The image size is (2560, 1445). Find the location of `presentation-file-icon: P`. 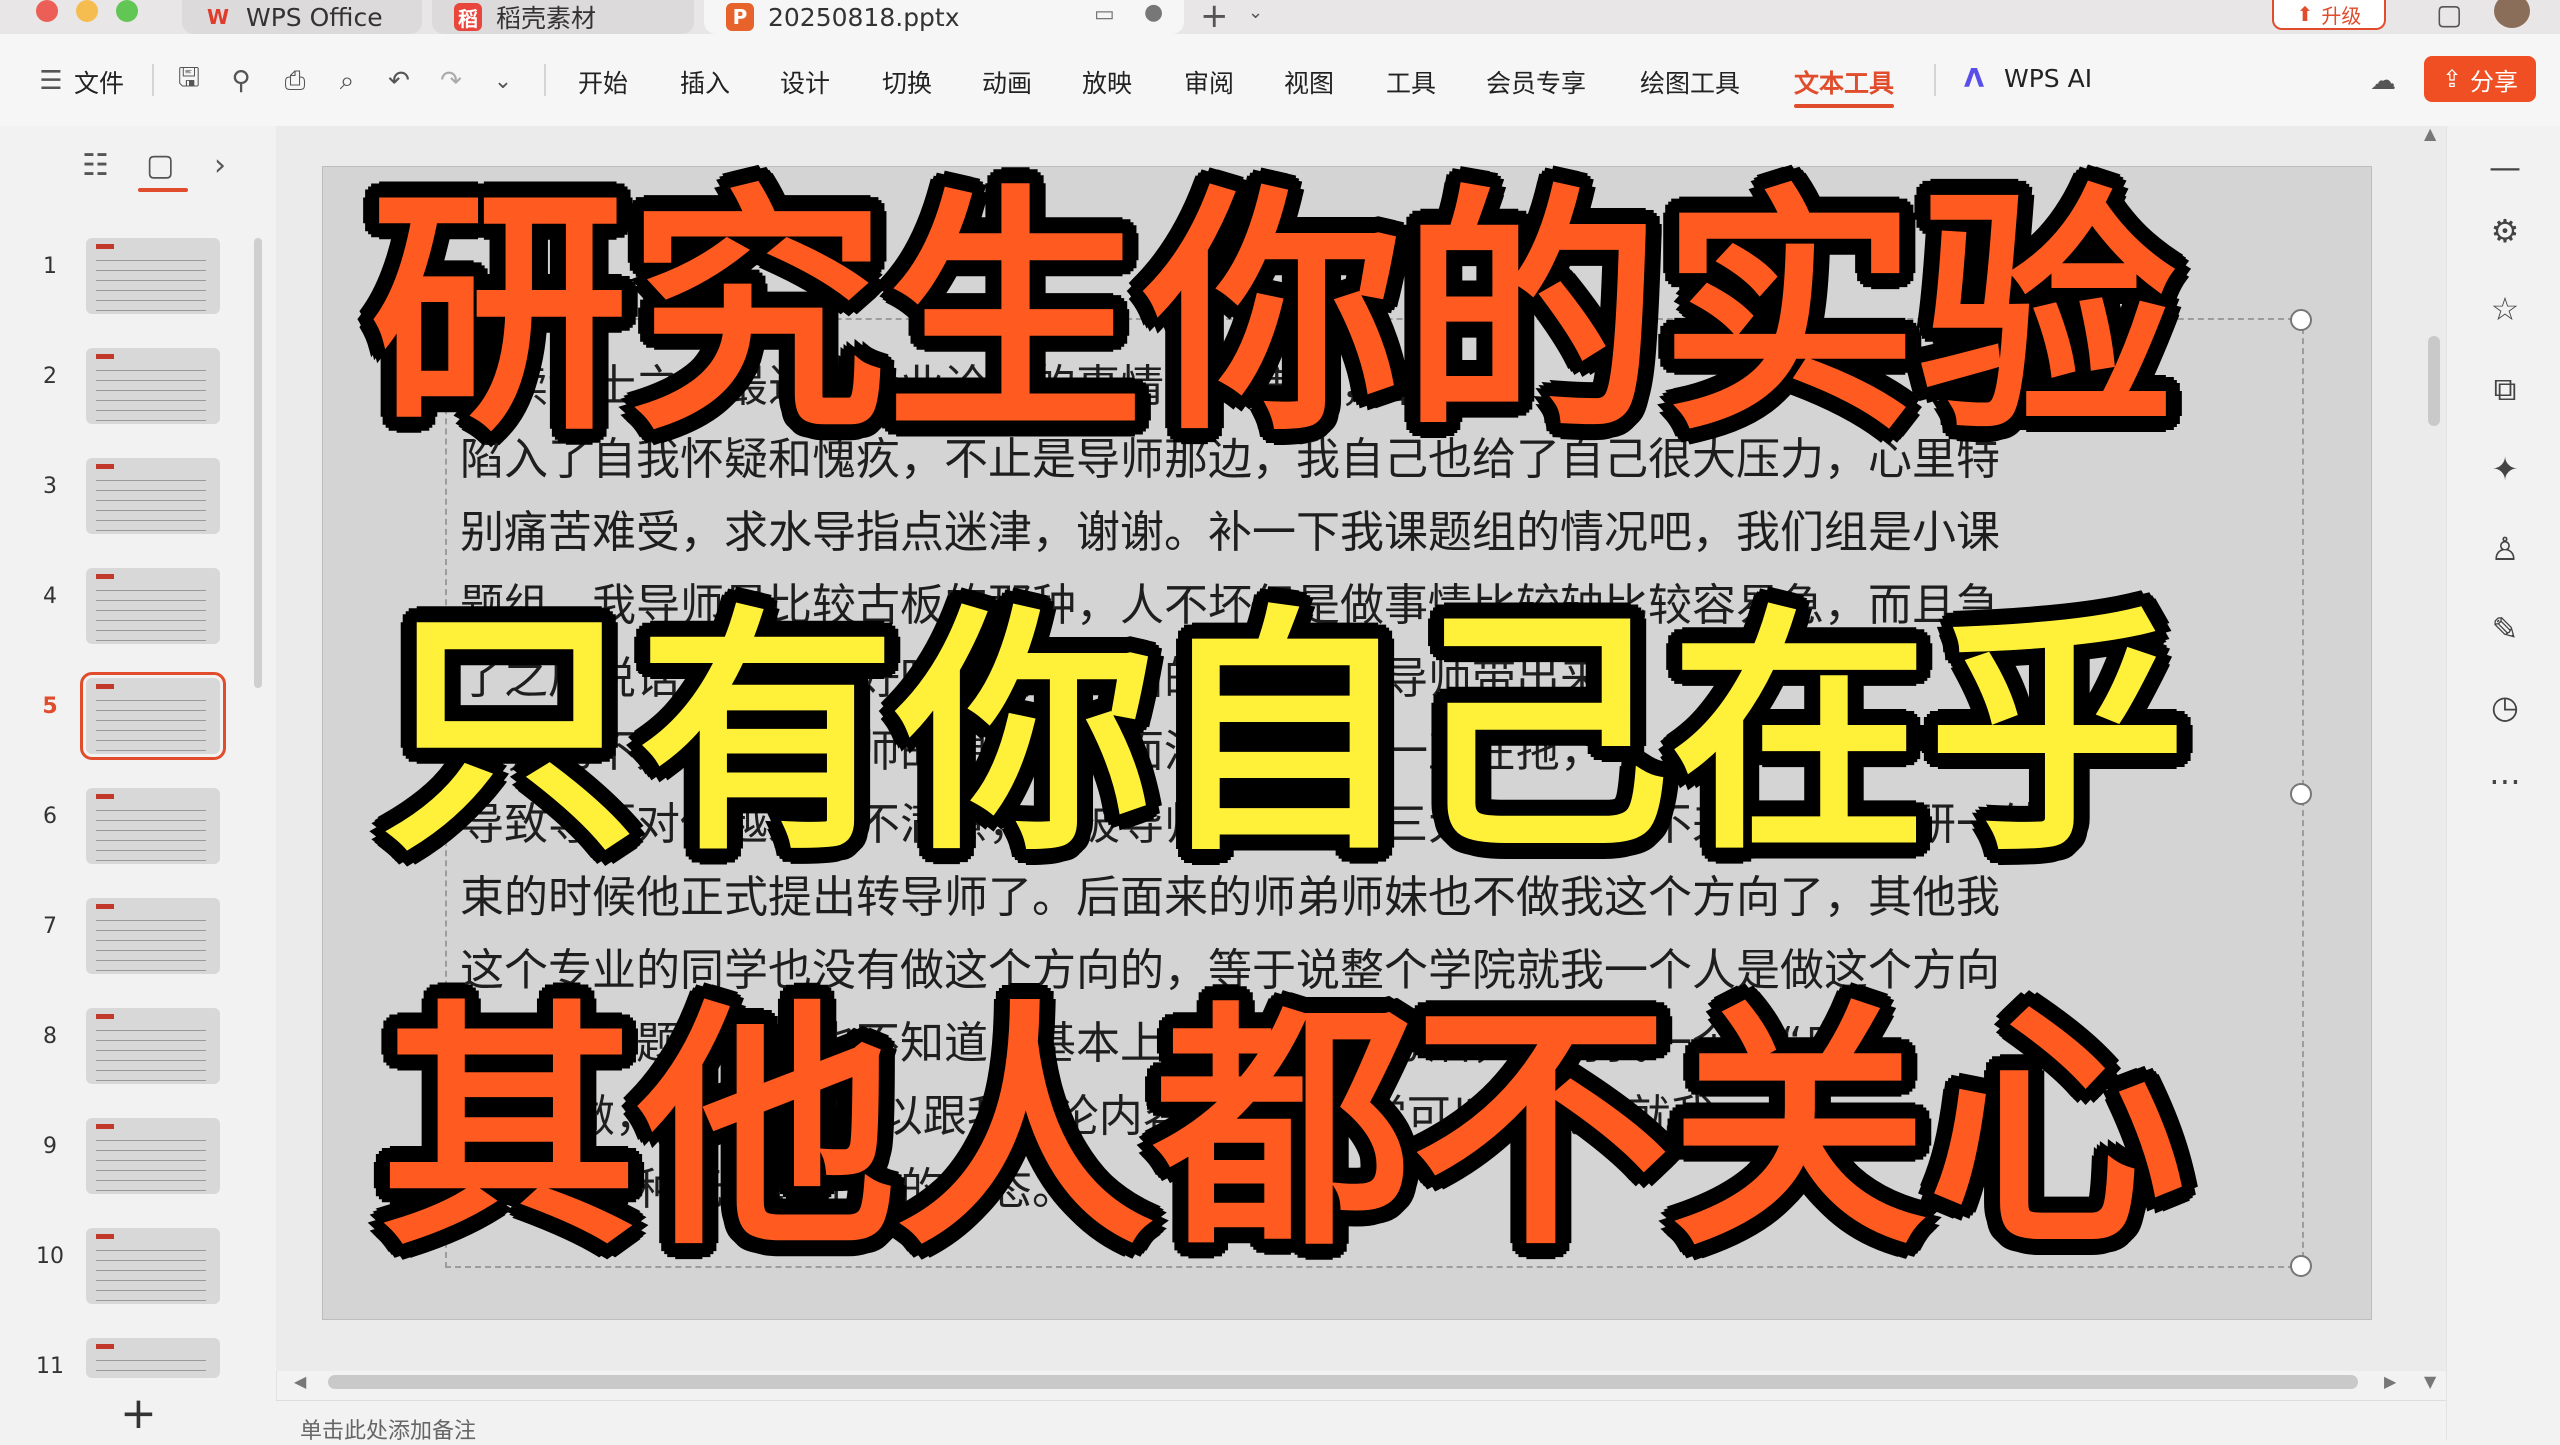

presentation-file-icon: P is located at coordinates (740, 17).